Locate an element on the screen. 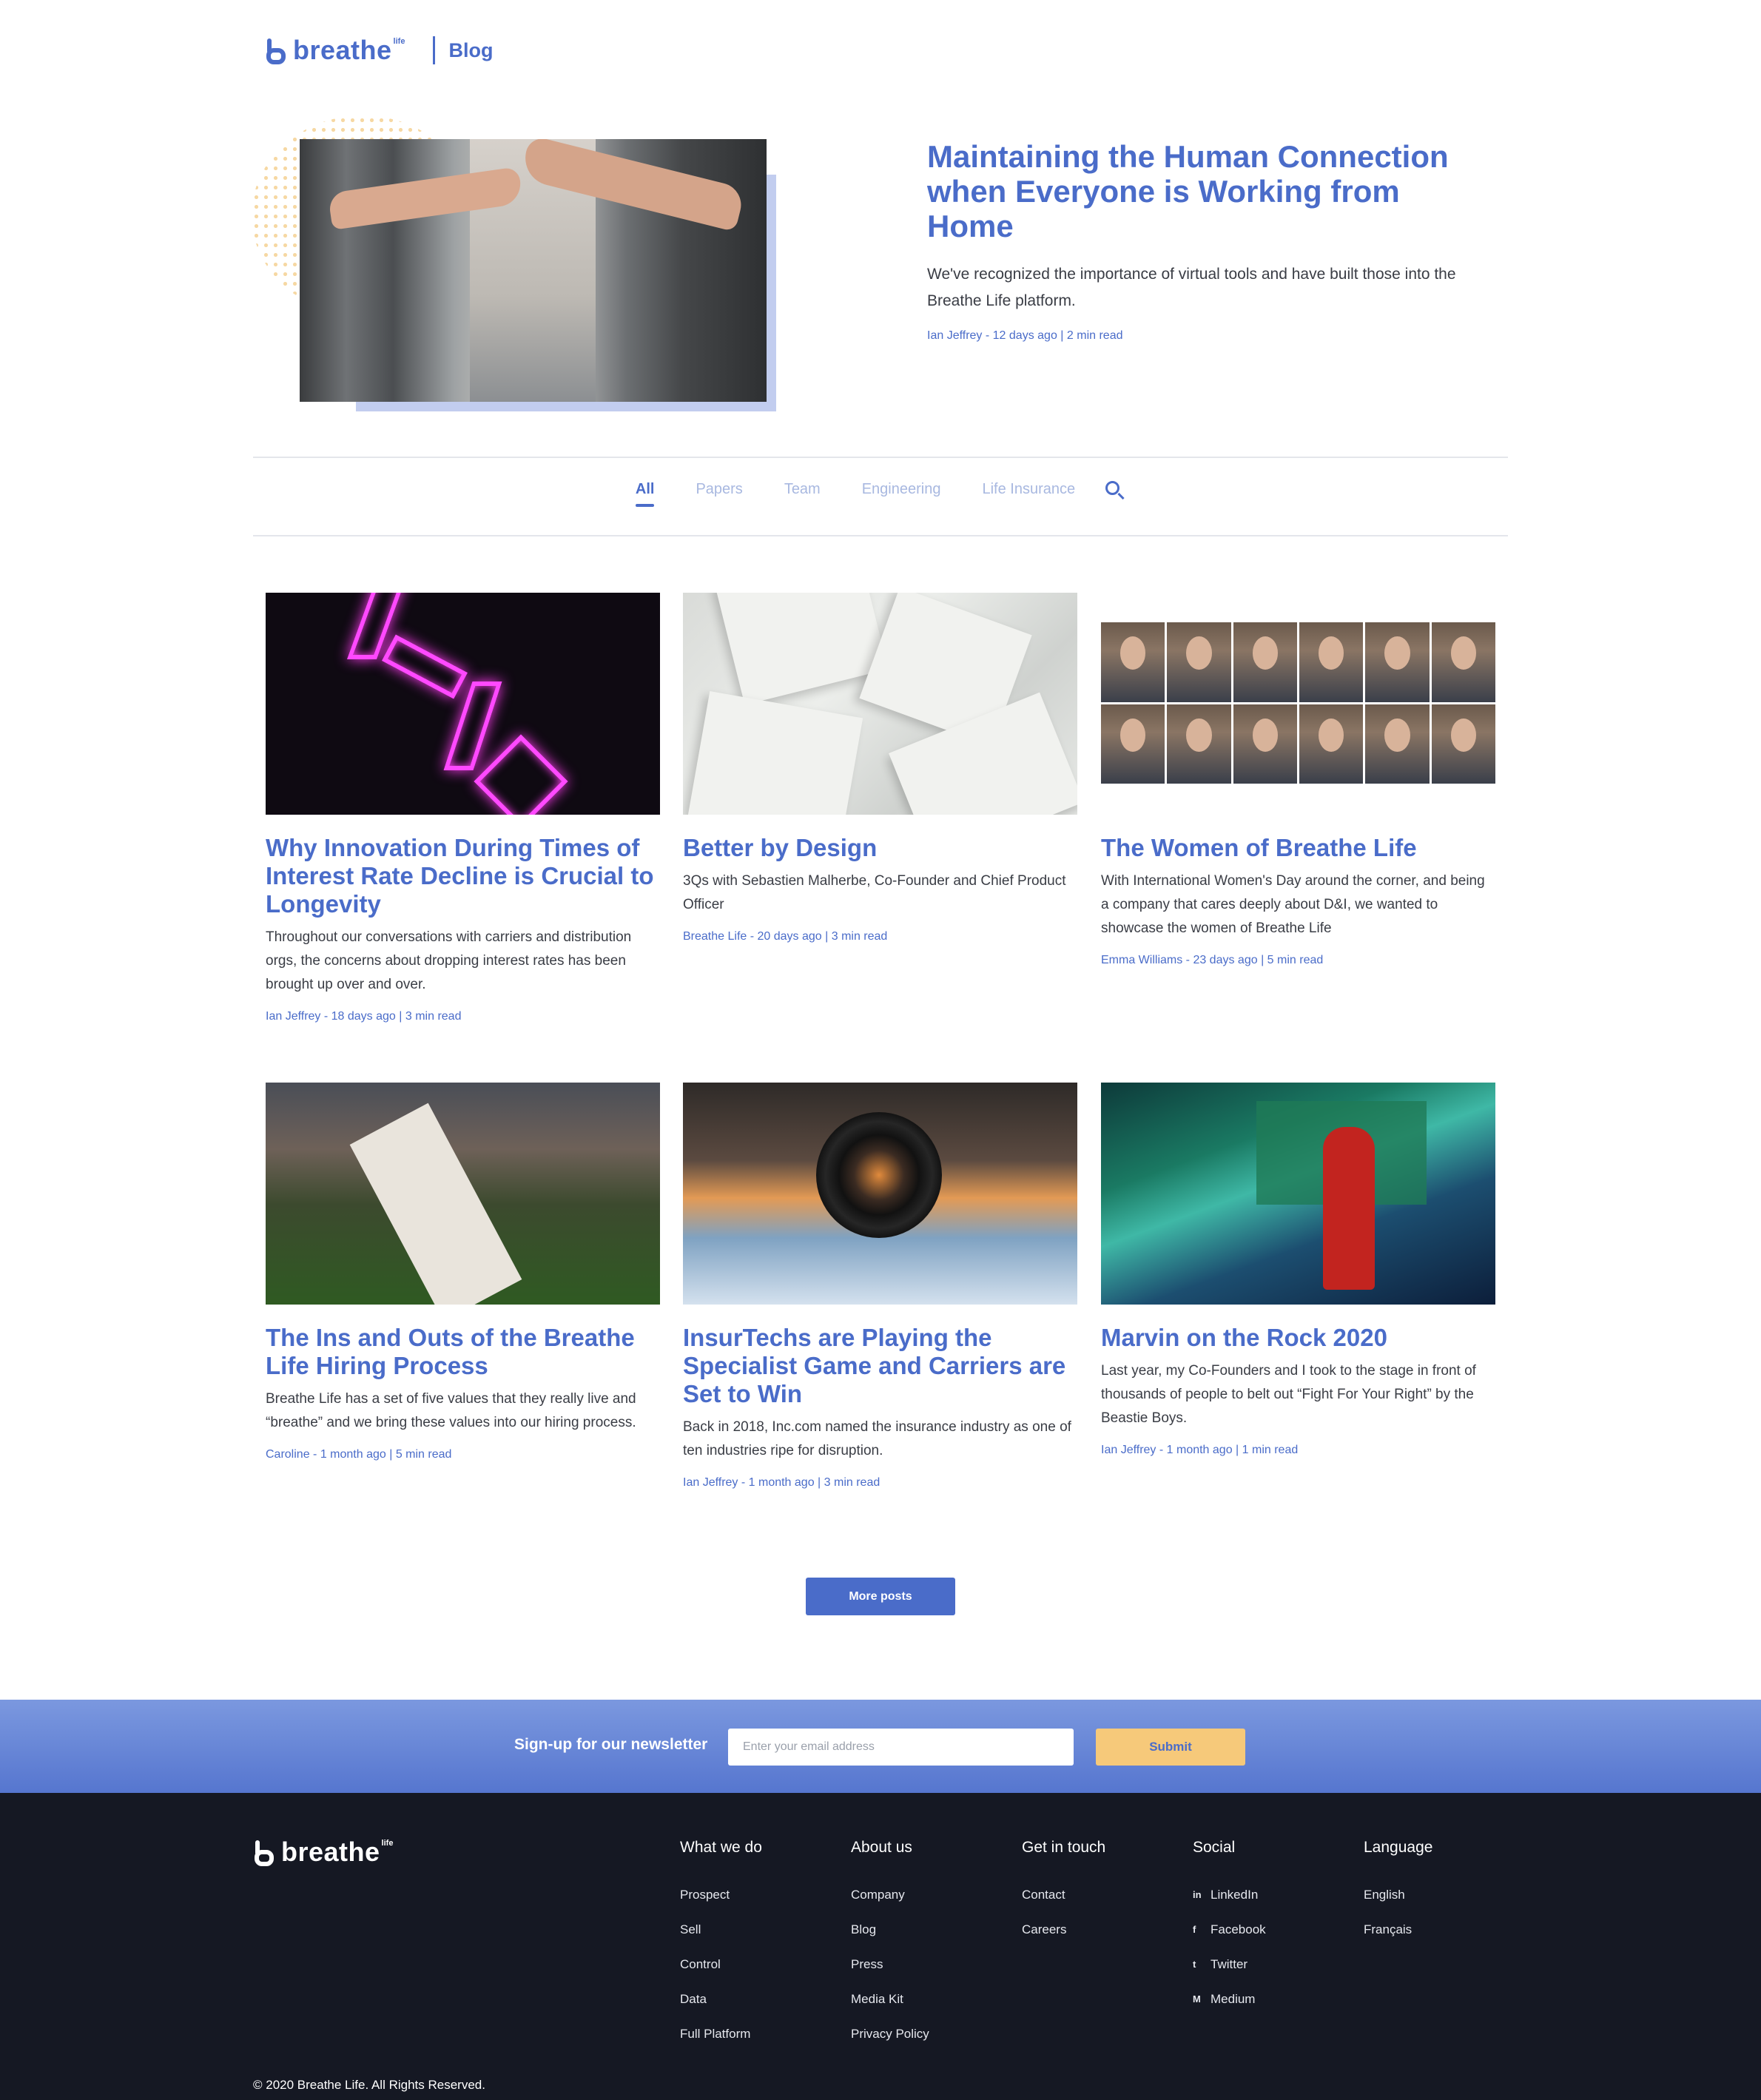  post-title: Marvin on the Rock 2020 is located at coordinates (1298, 1338).